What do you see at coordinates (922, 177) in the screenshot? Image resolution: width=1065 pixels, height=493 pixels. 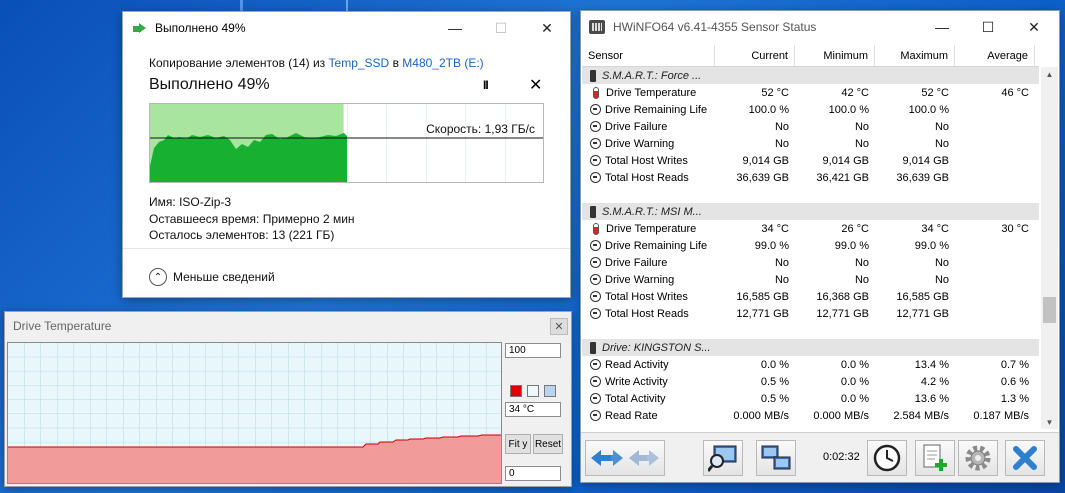 I see `maximum-cell: 36,639 GB` at bounding box center [922, 177].